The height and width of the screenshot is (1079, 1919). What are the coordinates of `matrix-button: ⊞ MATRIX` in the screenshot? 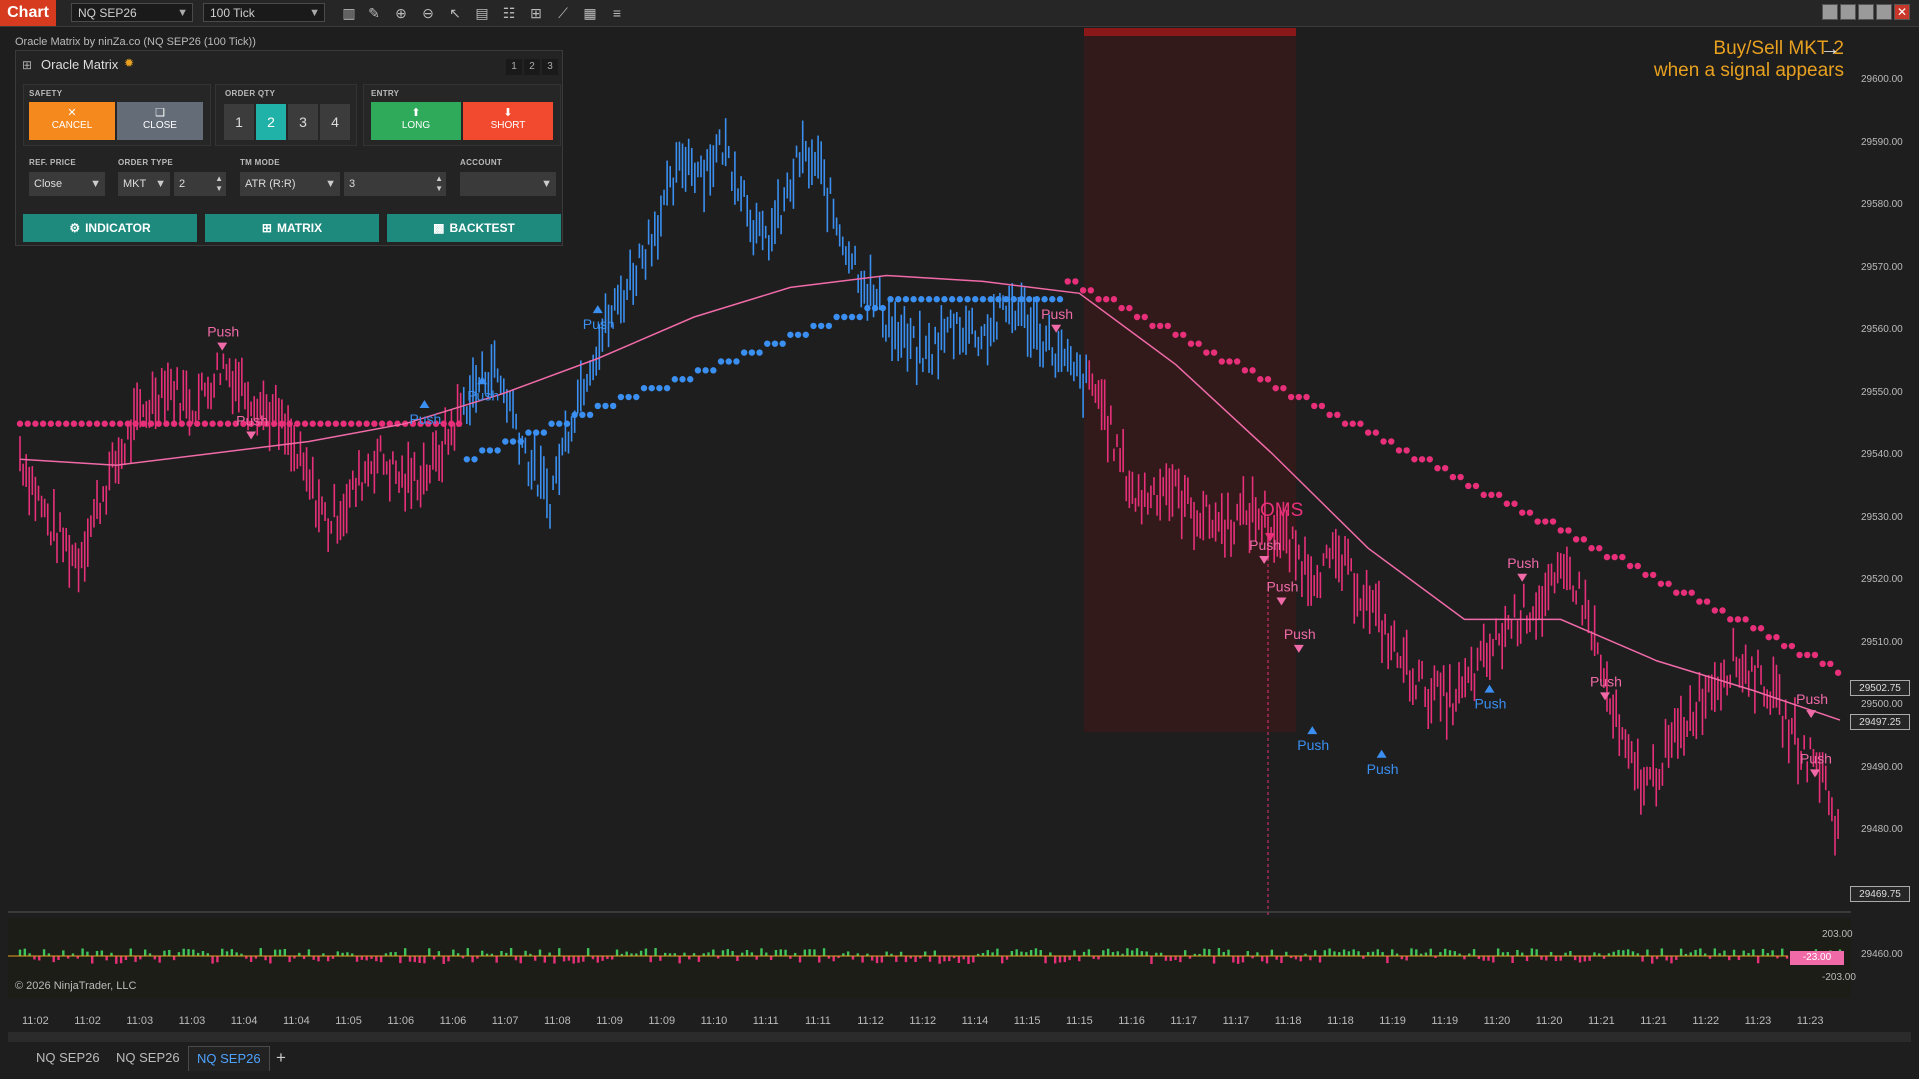 It's located at (292, 228).